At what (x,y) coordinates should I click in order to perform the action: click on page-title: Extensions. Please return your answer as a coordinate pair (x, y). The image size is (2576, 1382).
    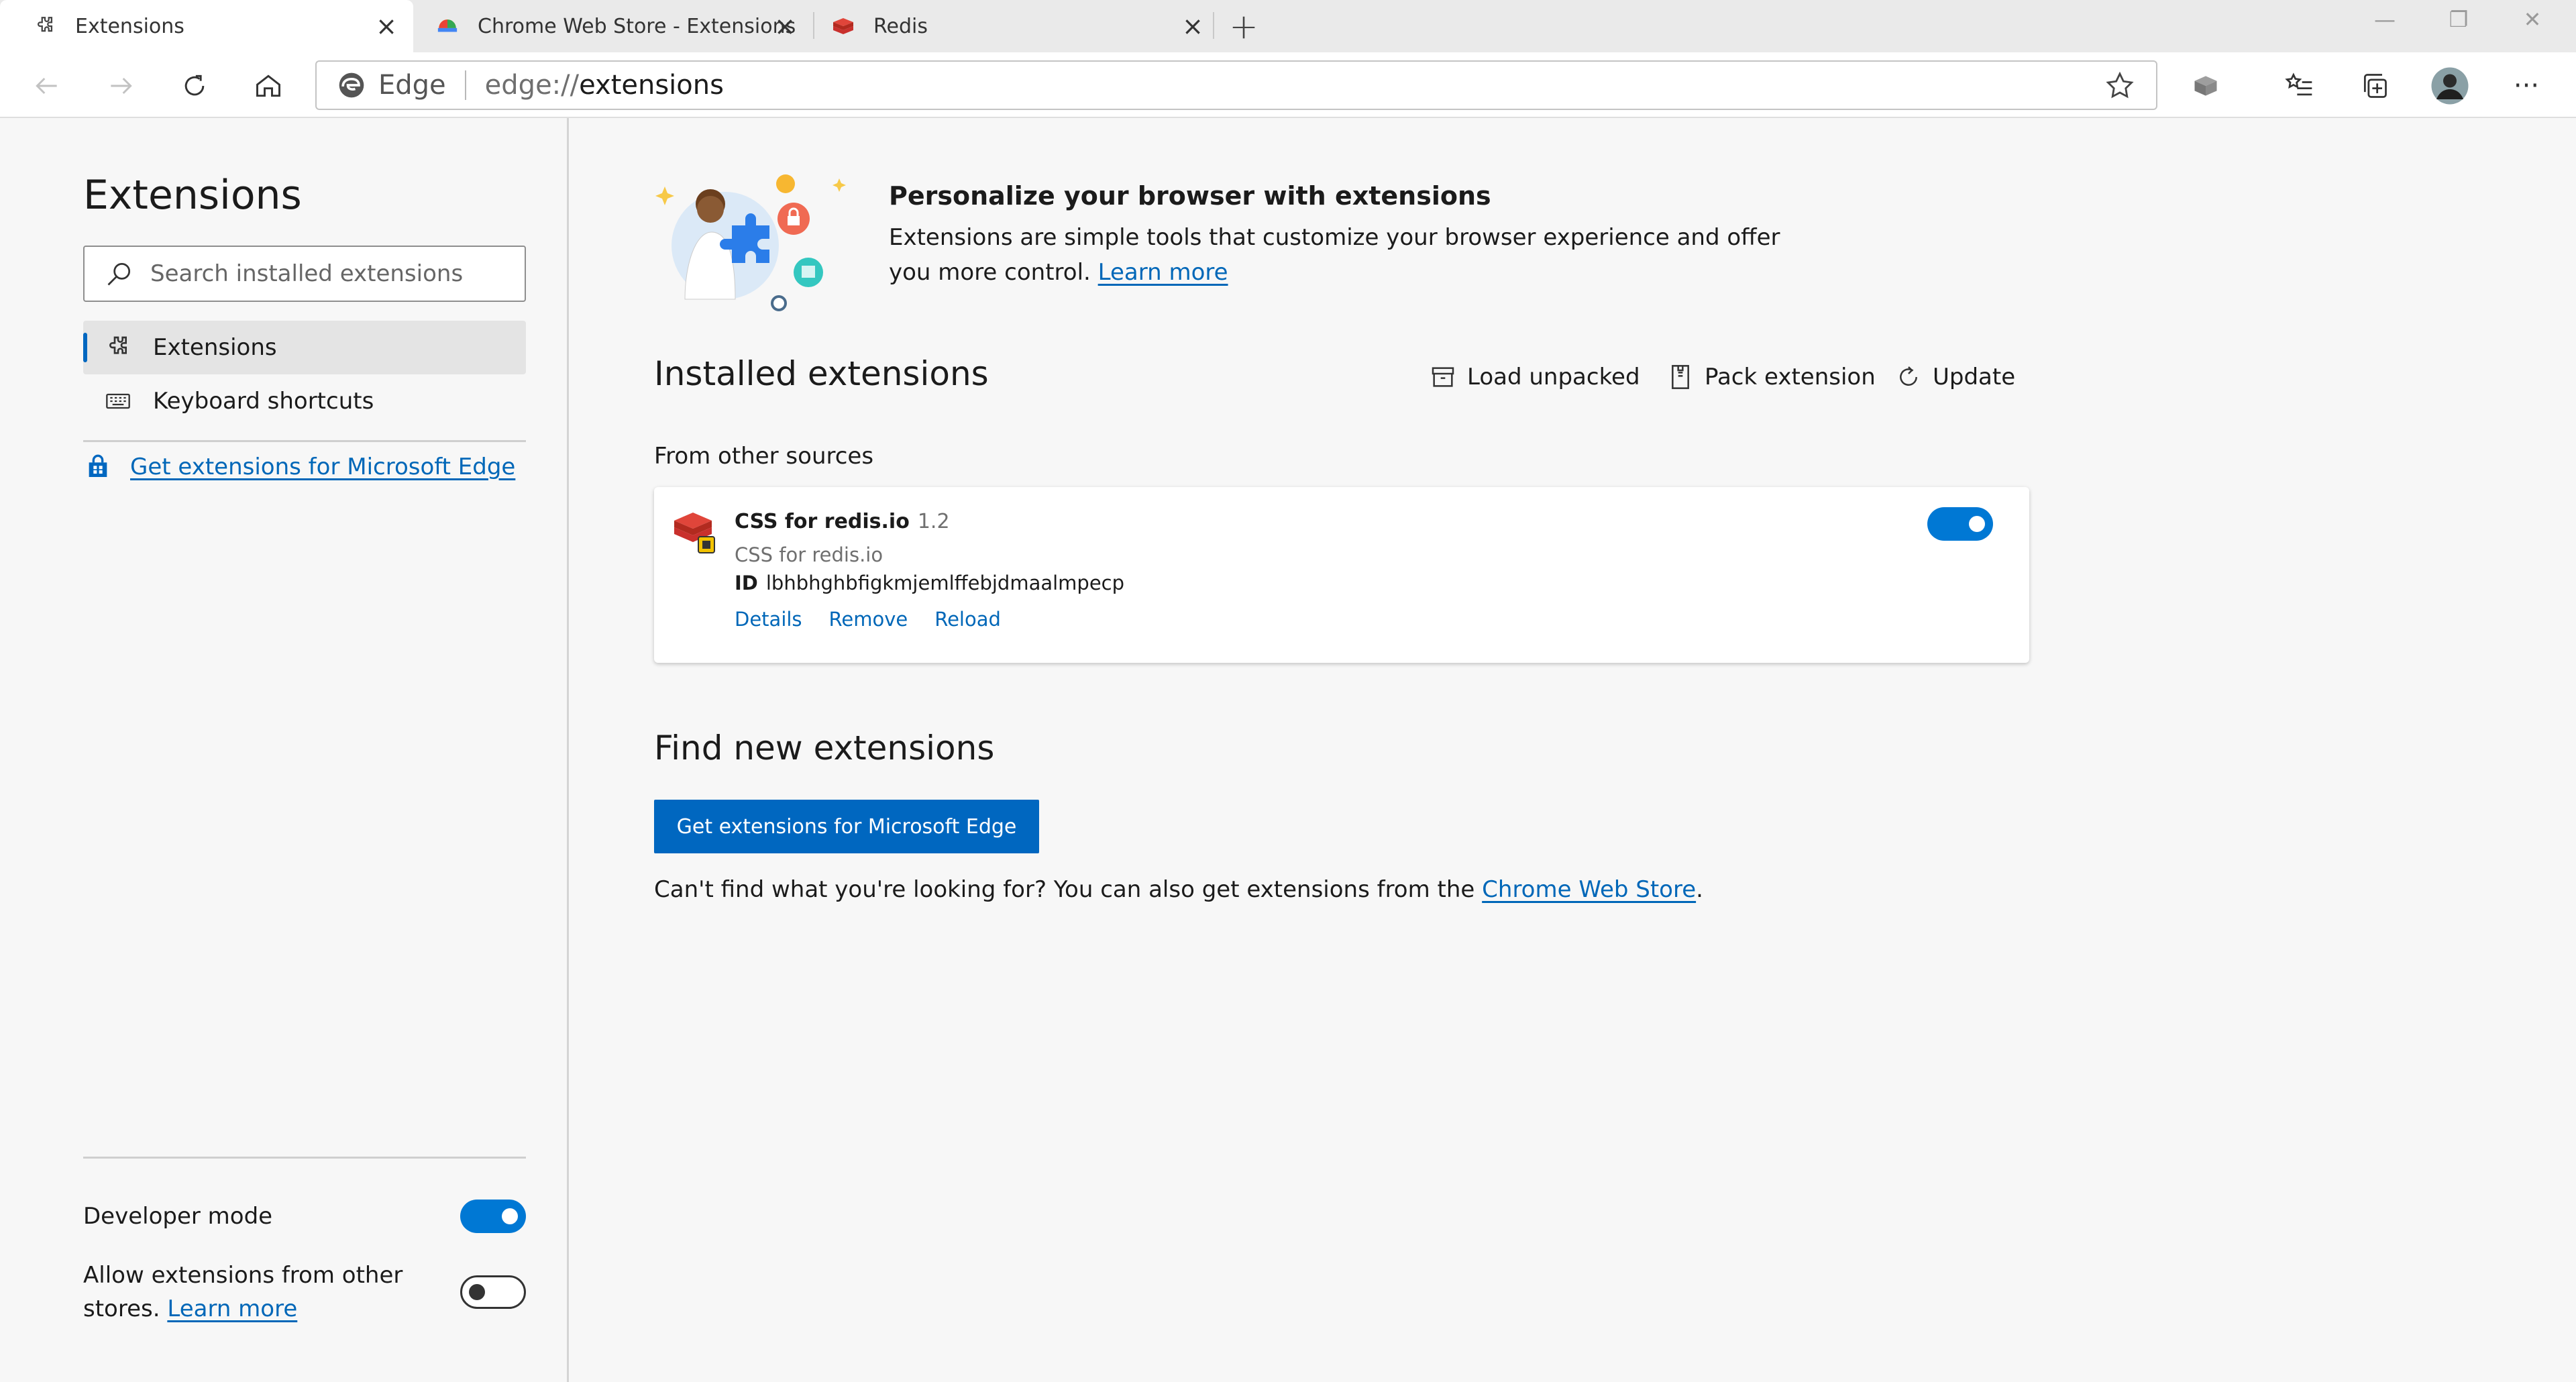
    Looking at the image, I should click on (192, 195).